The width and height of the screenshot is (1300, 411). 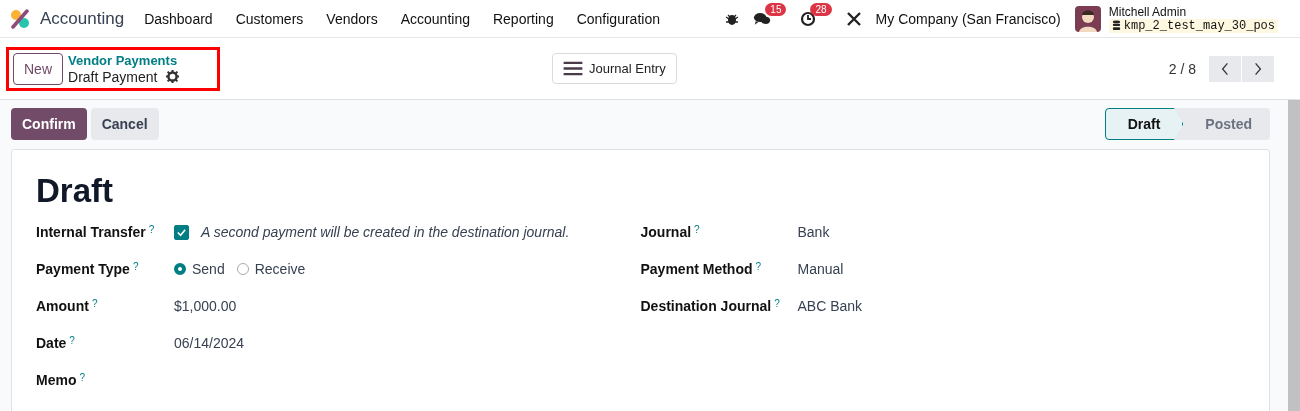 I want to click on previous-button, so click(x=1225, y=68).